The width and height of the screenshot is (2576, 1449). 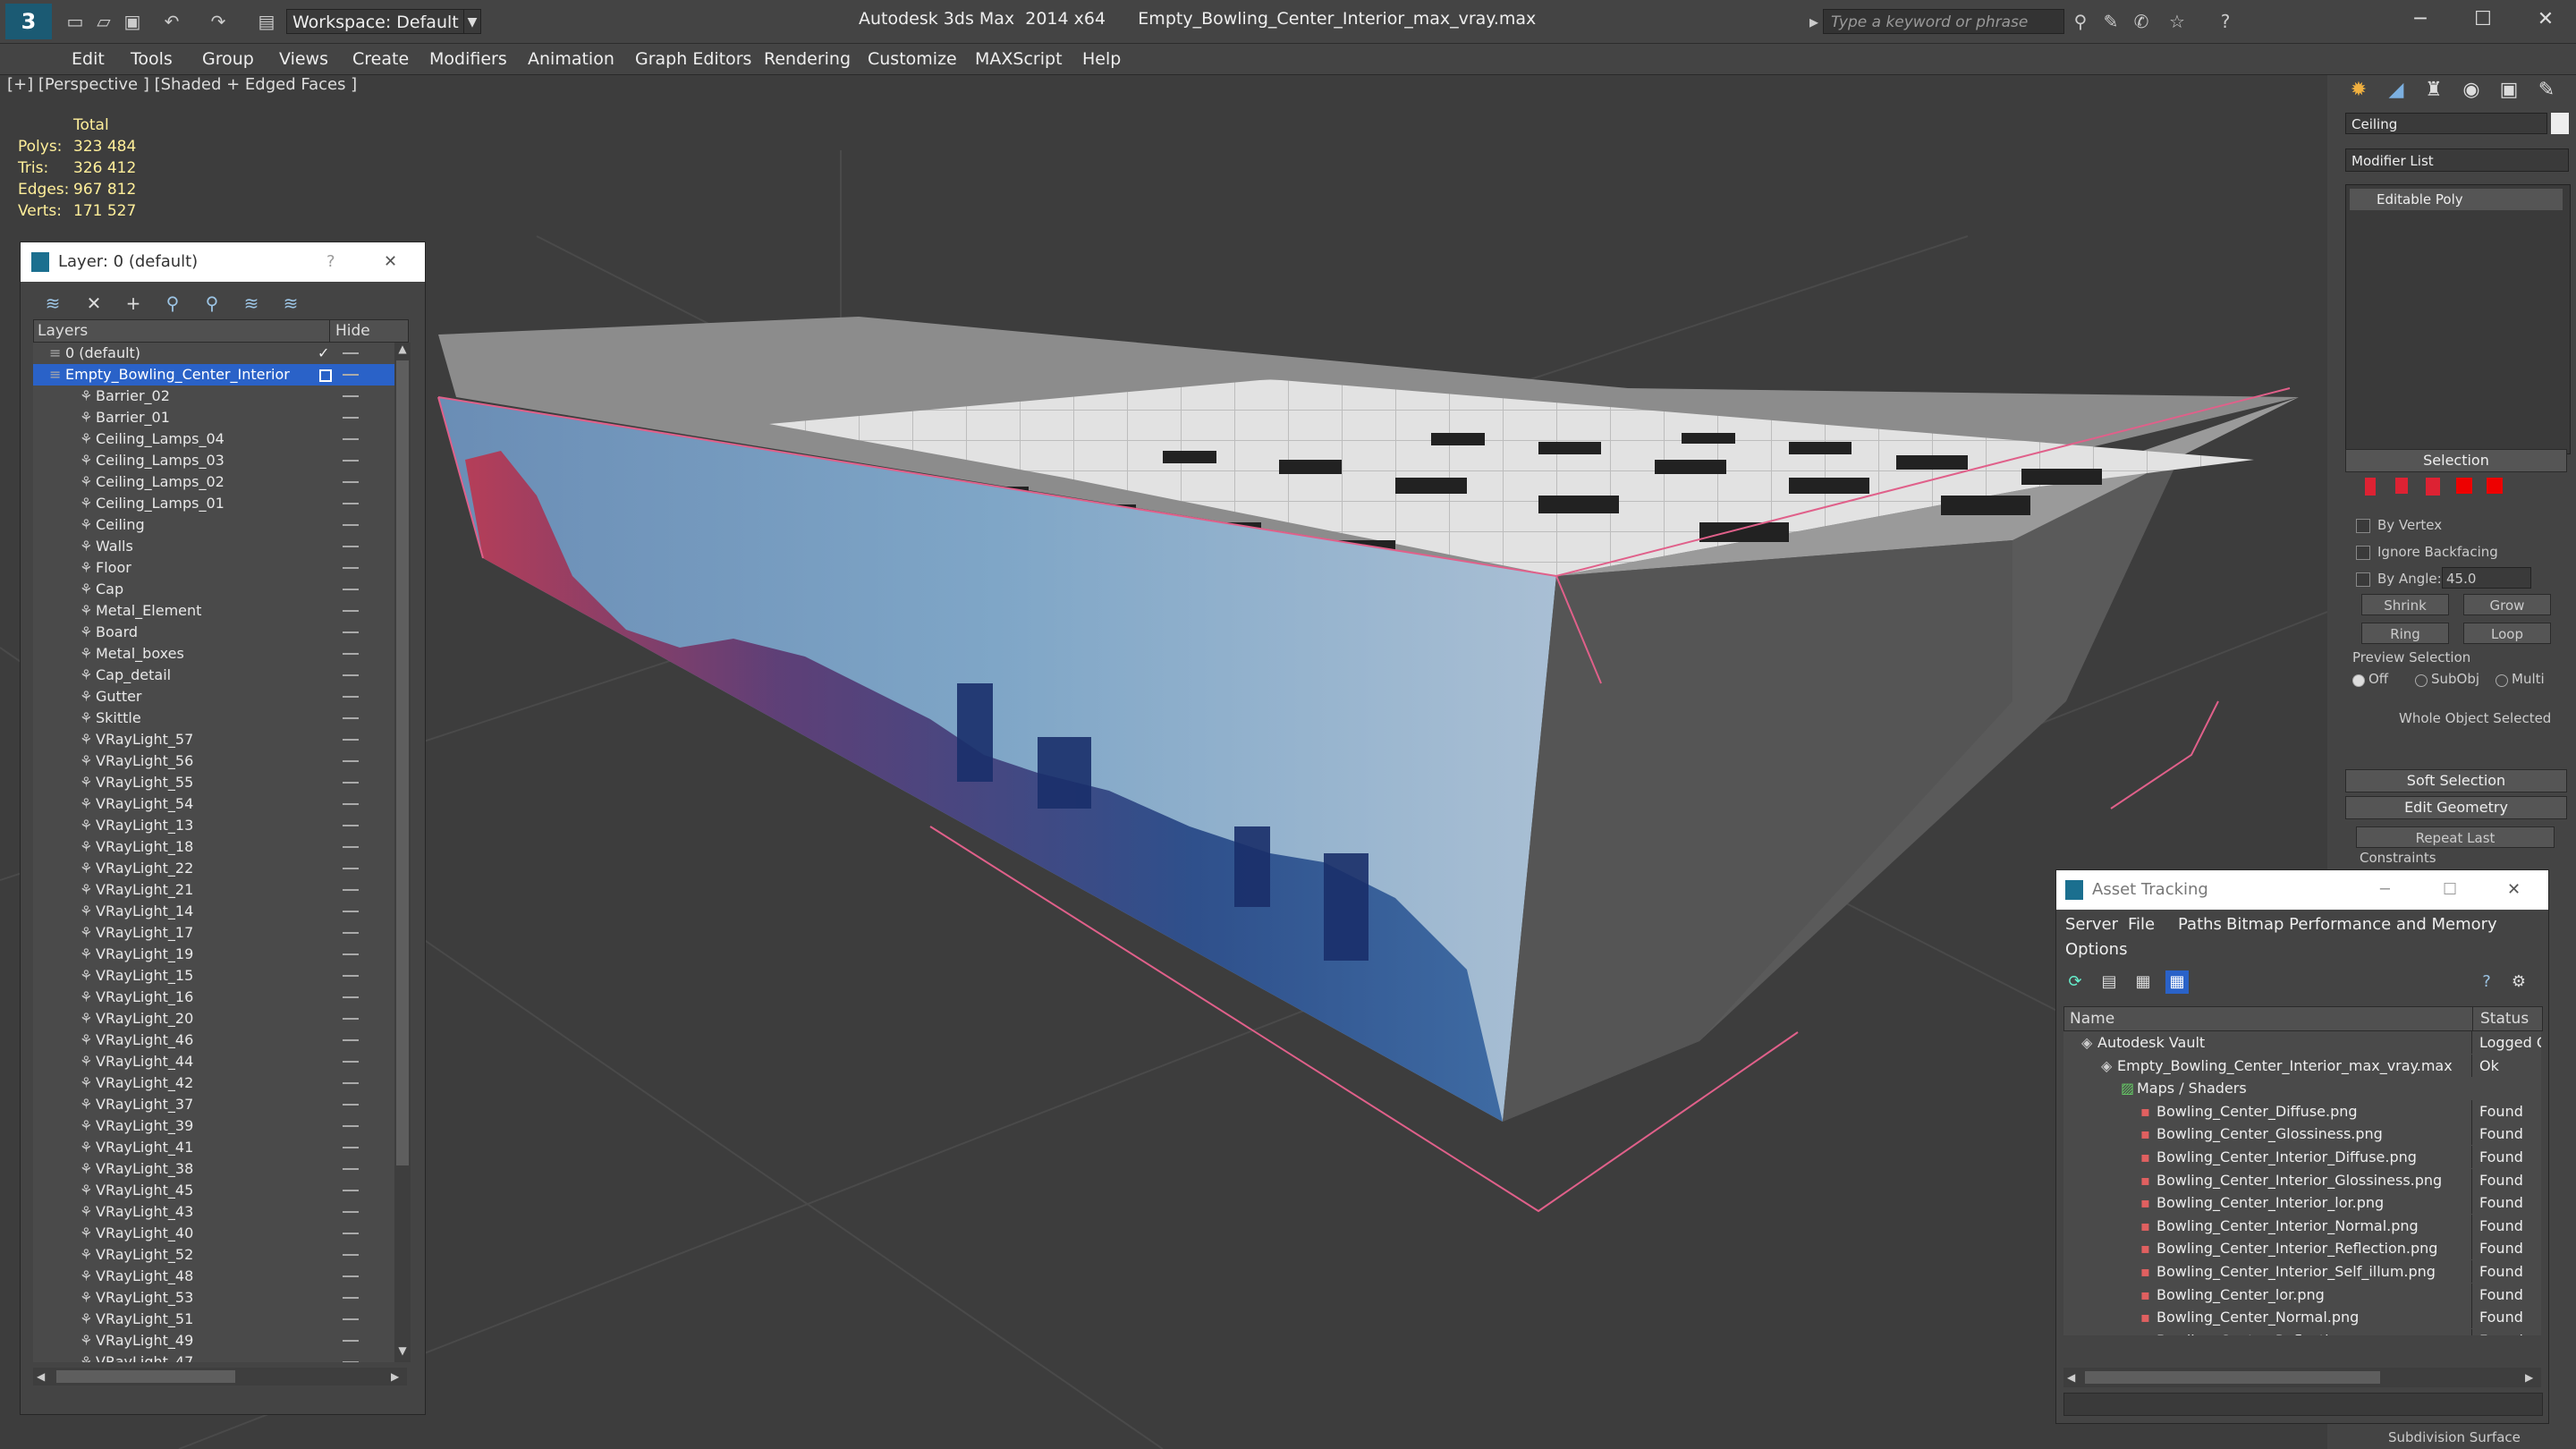 I want to click on asset-row: ◈ Autodesk Vault Logged O, so click(x=2302, y=1042).